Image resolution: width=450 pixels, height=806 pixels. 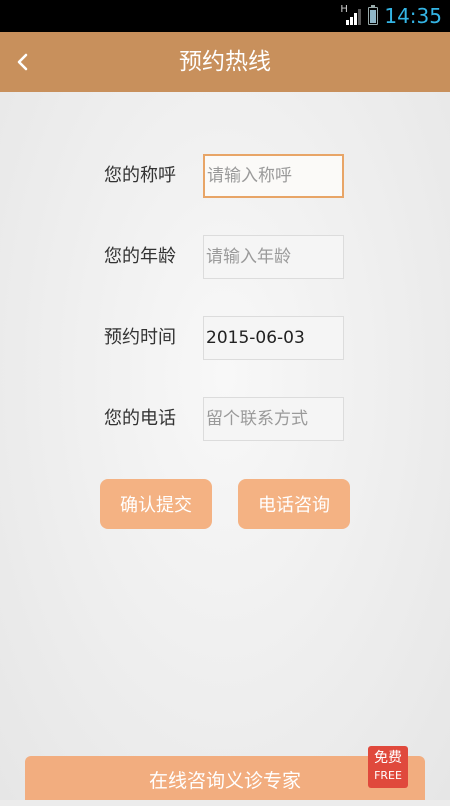 I want to click on status-bar: H 14:35, so click(x=225, y=16).